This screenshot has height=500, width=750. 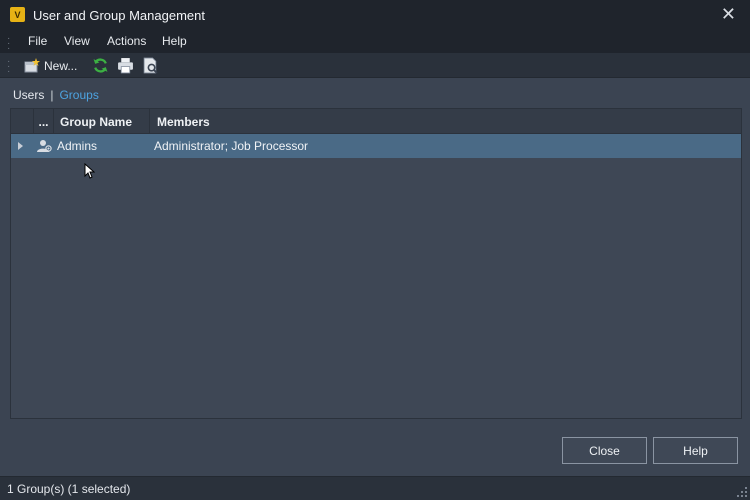 I want to click on resize-grip-icon, so click(x=742, y=492).